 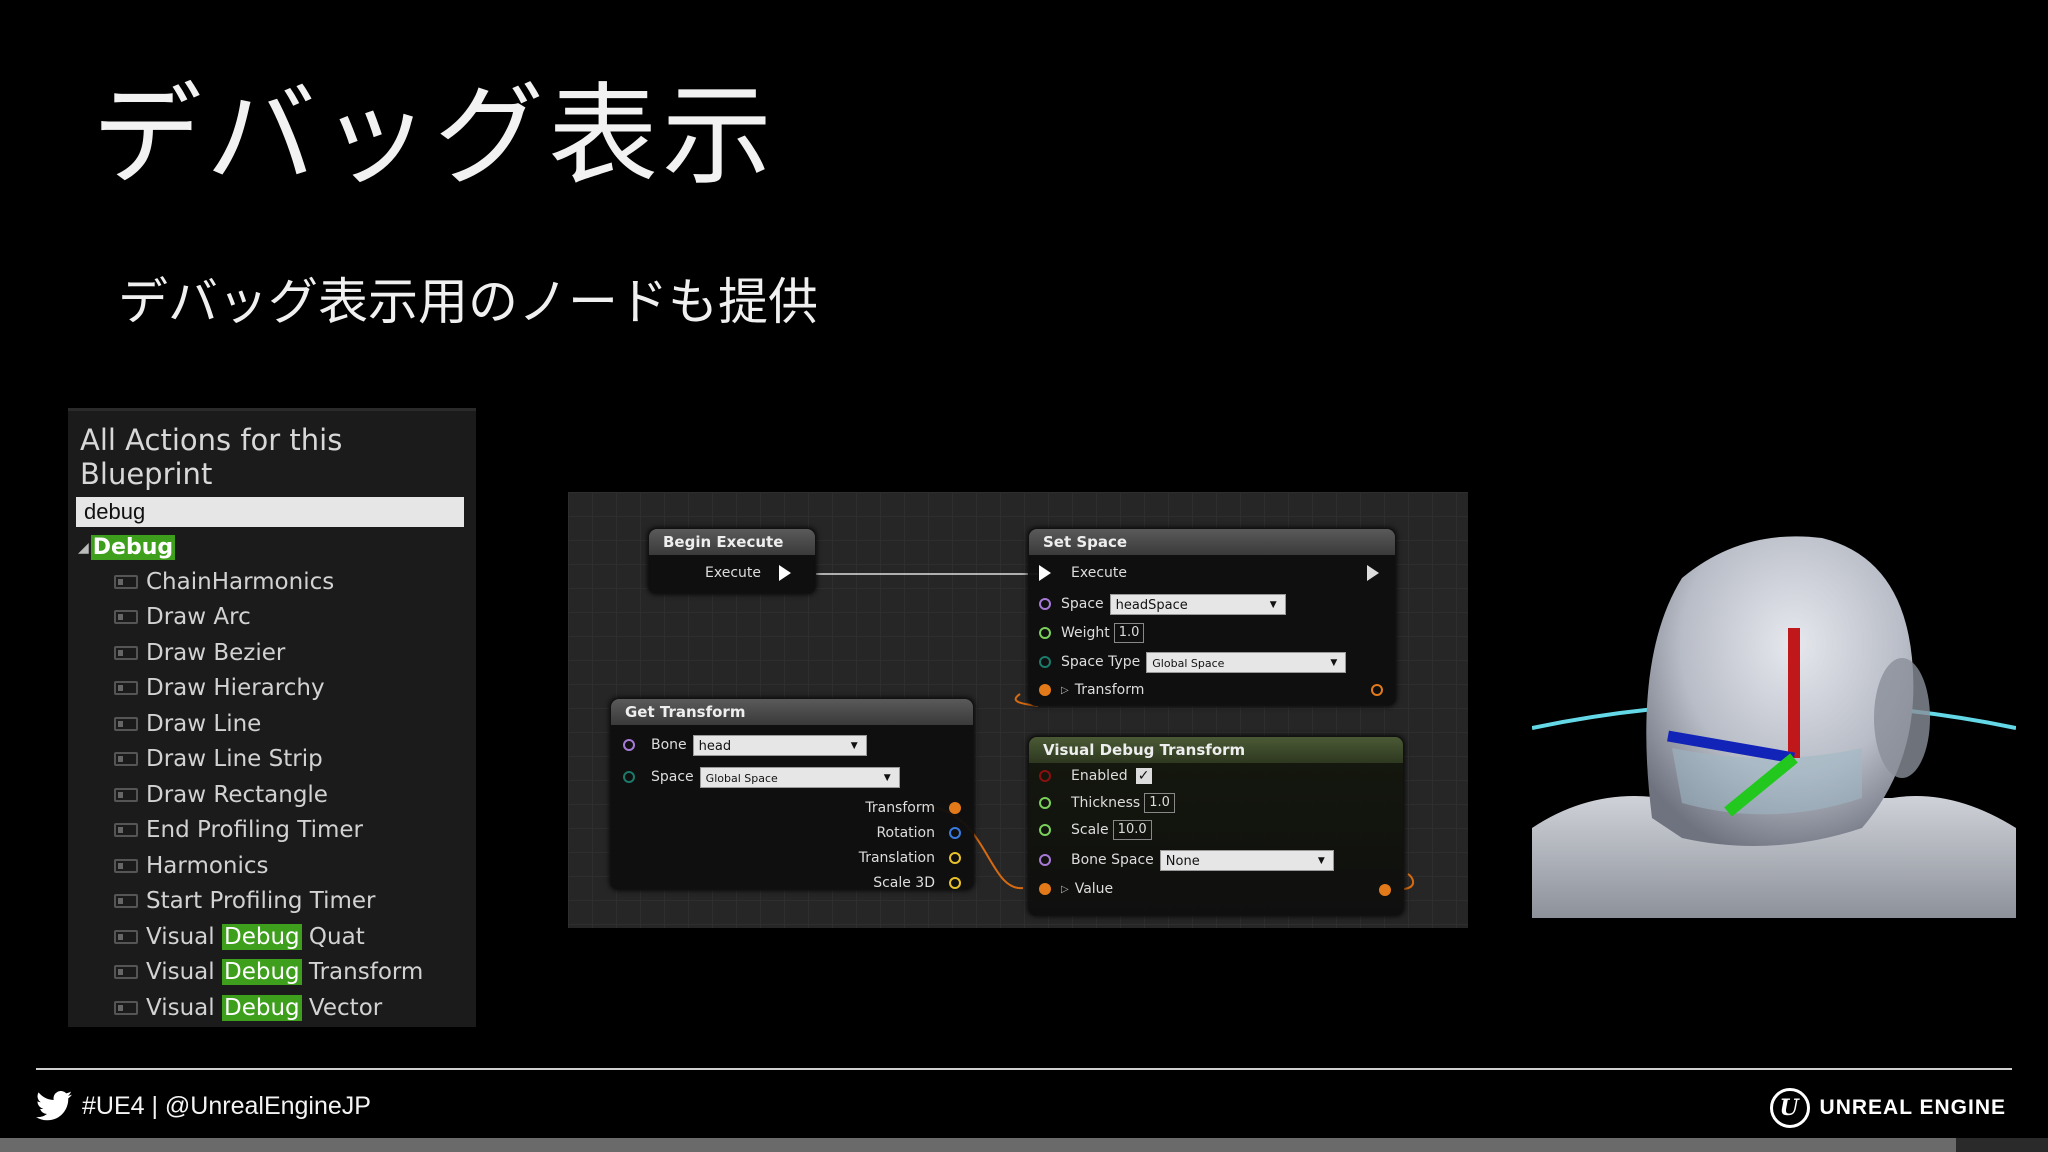 What do you see at coordinates (1385, 890) in the screenshot?
I see `value-out-pin-icon` at bounding box center [1385, 890].